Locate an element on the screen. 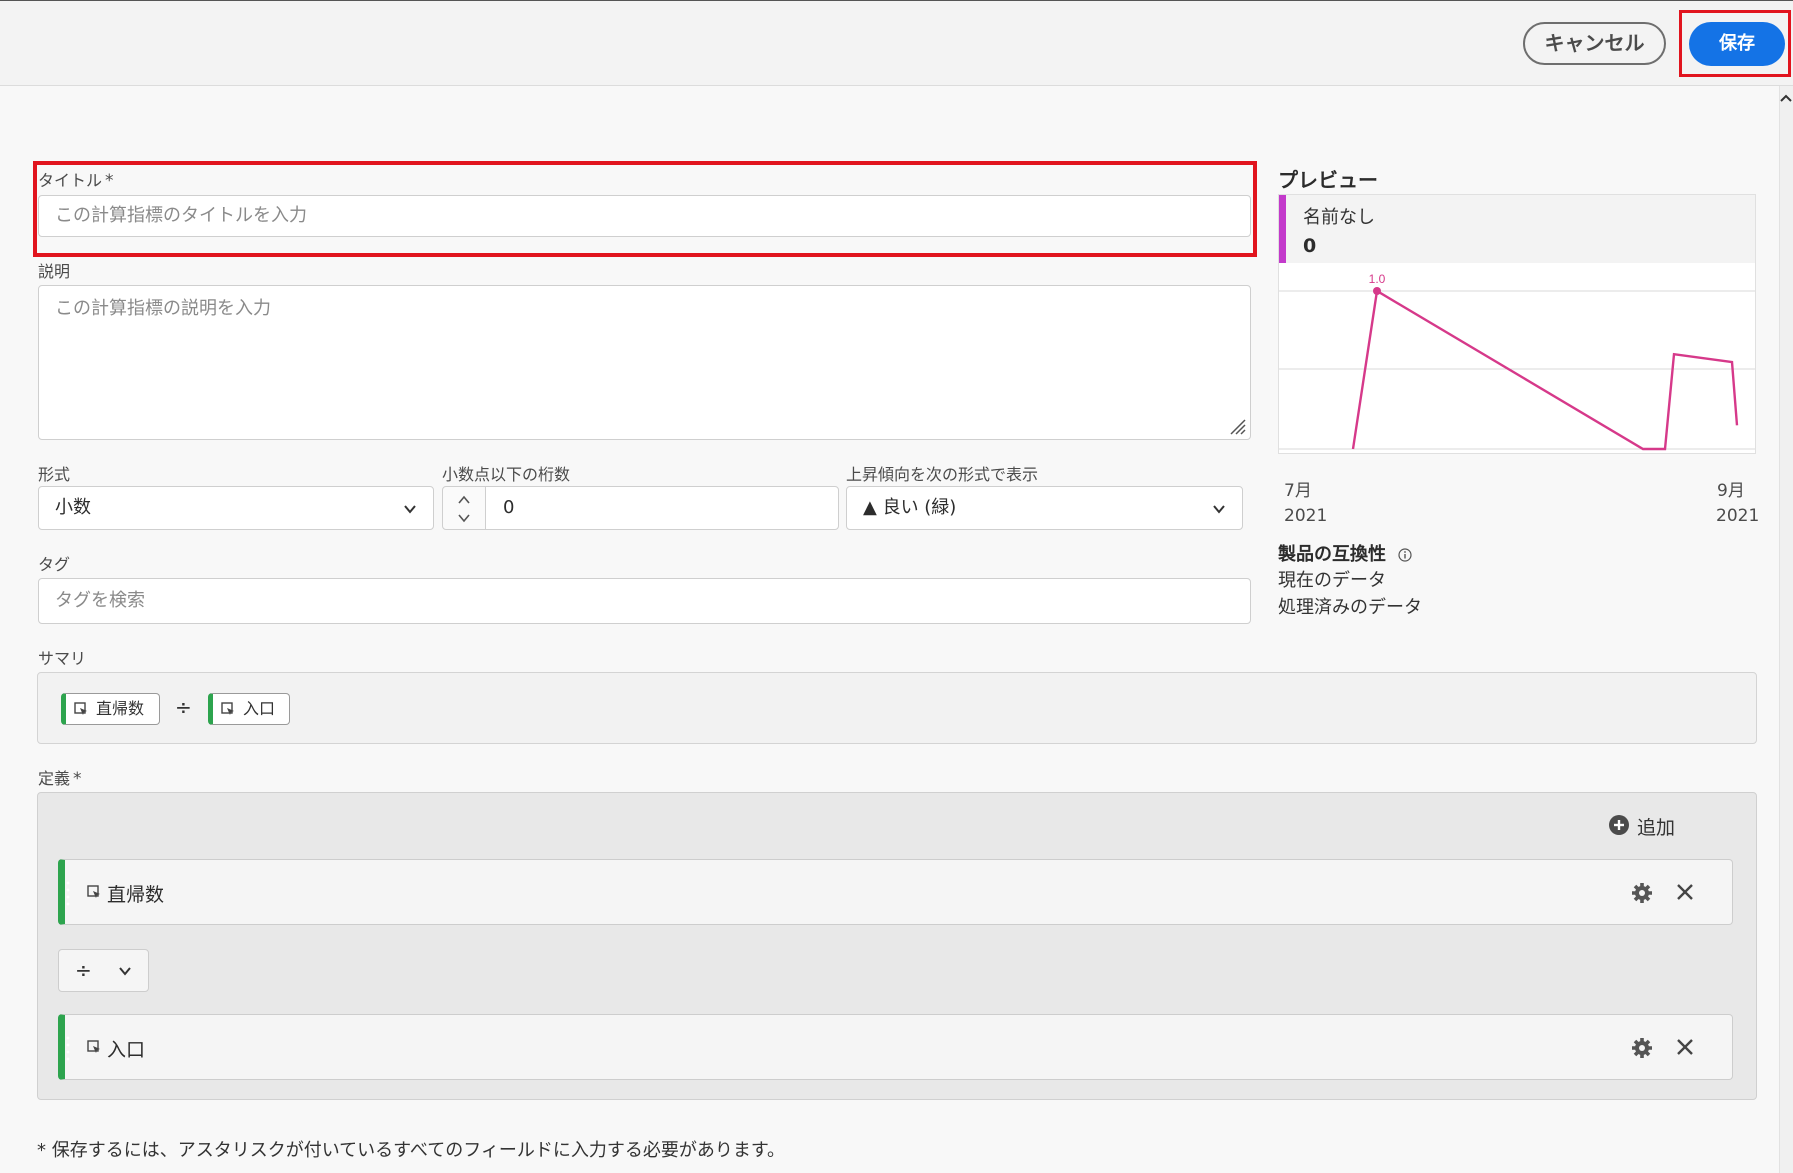 The image size is (1793, 1173). preview-metric-name: 名前なし is located at coordinates (1339, 217).